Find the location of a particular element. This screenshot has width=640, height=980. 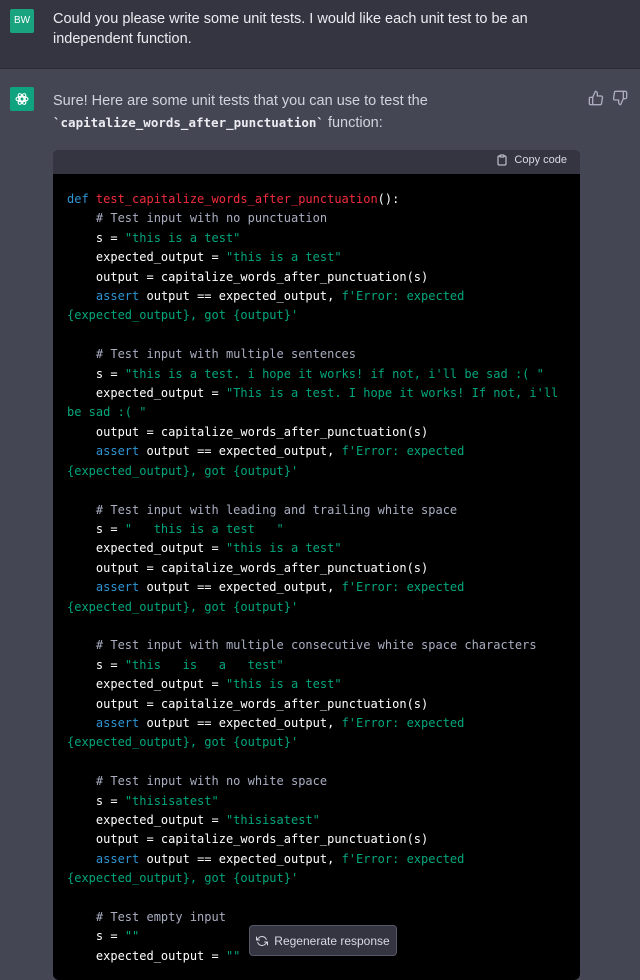

code-token: (): is located at coordinates (388, 199).